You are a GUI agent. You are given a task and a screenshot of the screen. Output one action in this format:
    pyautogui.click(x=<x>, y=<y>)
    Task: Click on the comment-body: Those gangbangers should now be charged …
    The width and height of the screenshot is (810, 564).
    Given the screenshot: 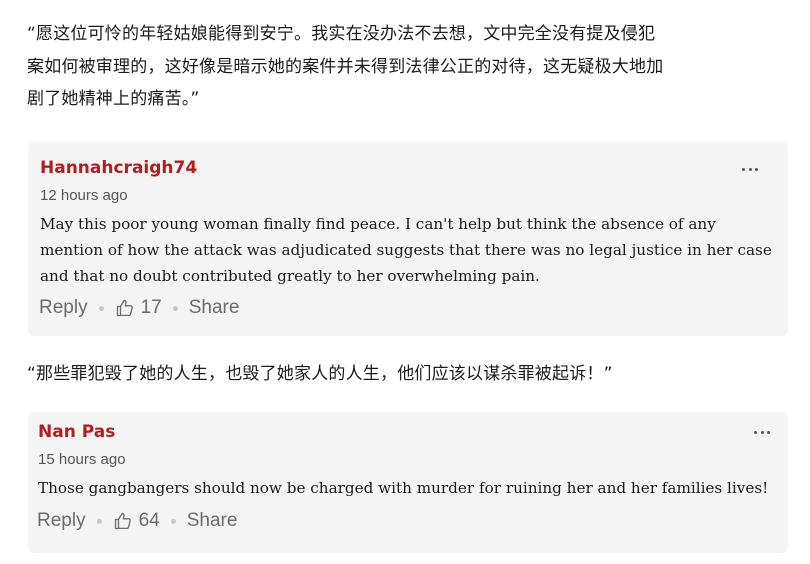 What is the action you would take?
    pyautogui.click(x=403, y=488)
    